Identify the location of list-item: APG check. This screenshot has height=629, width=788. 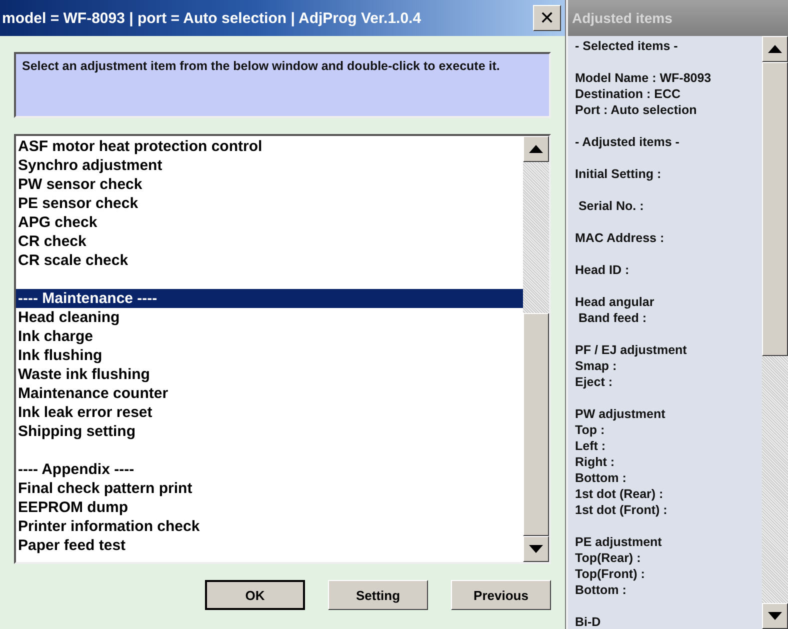
(269, 222).